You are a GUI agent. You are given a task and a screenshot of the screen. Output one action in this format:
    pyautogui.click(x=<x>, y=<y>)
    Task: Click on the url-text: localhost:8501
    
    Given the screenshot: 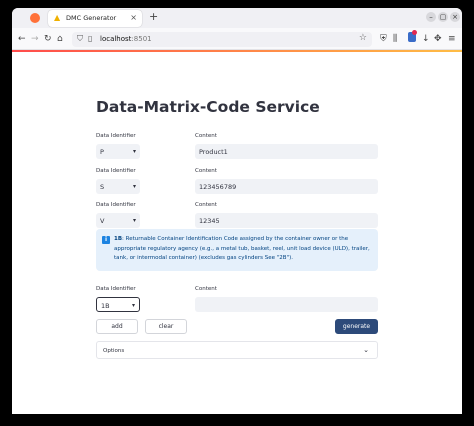 What is the action you would take?
    pyautogui.click(x=126, y=39)
    